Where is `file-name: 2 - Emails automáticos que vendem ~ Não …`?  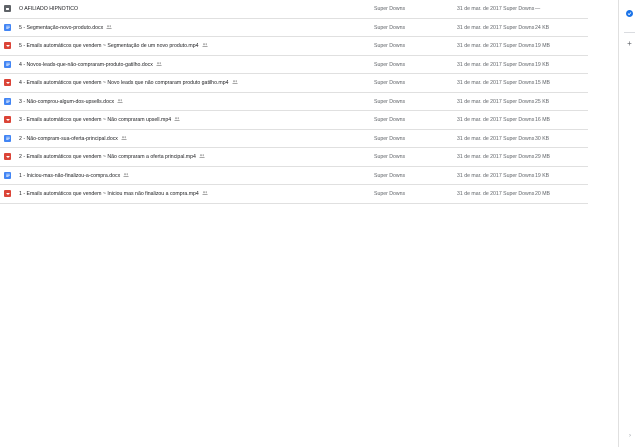
file-name: 2 - Emails automáticos que vendem ~ Não … is located at coordinates (112, 157).